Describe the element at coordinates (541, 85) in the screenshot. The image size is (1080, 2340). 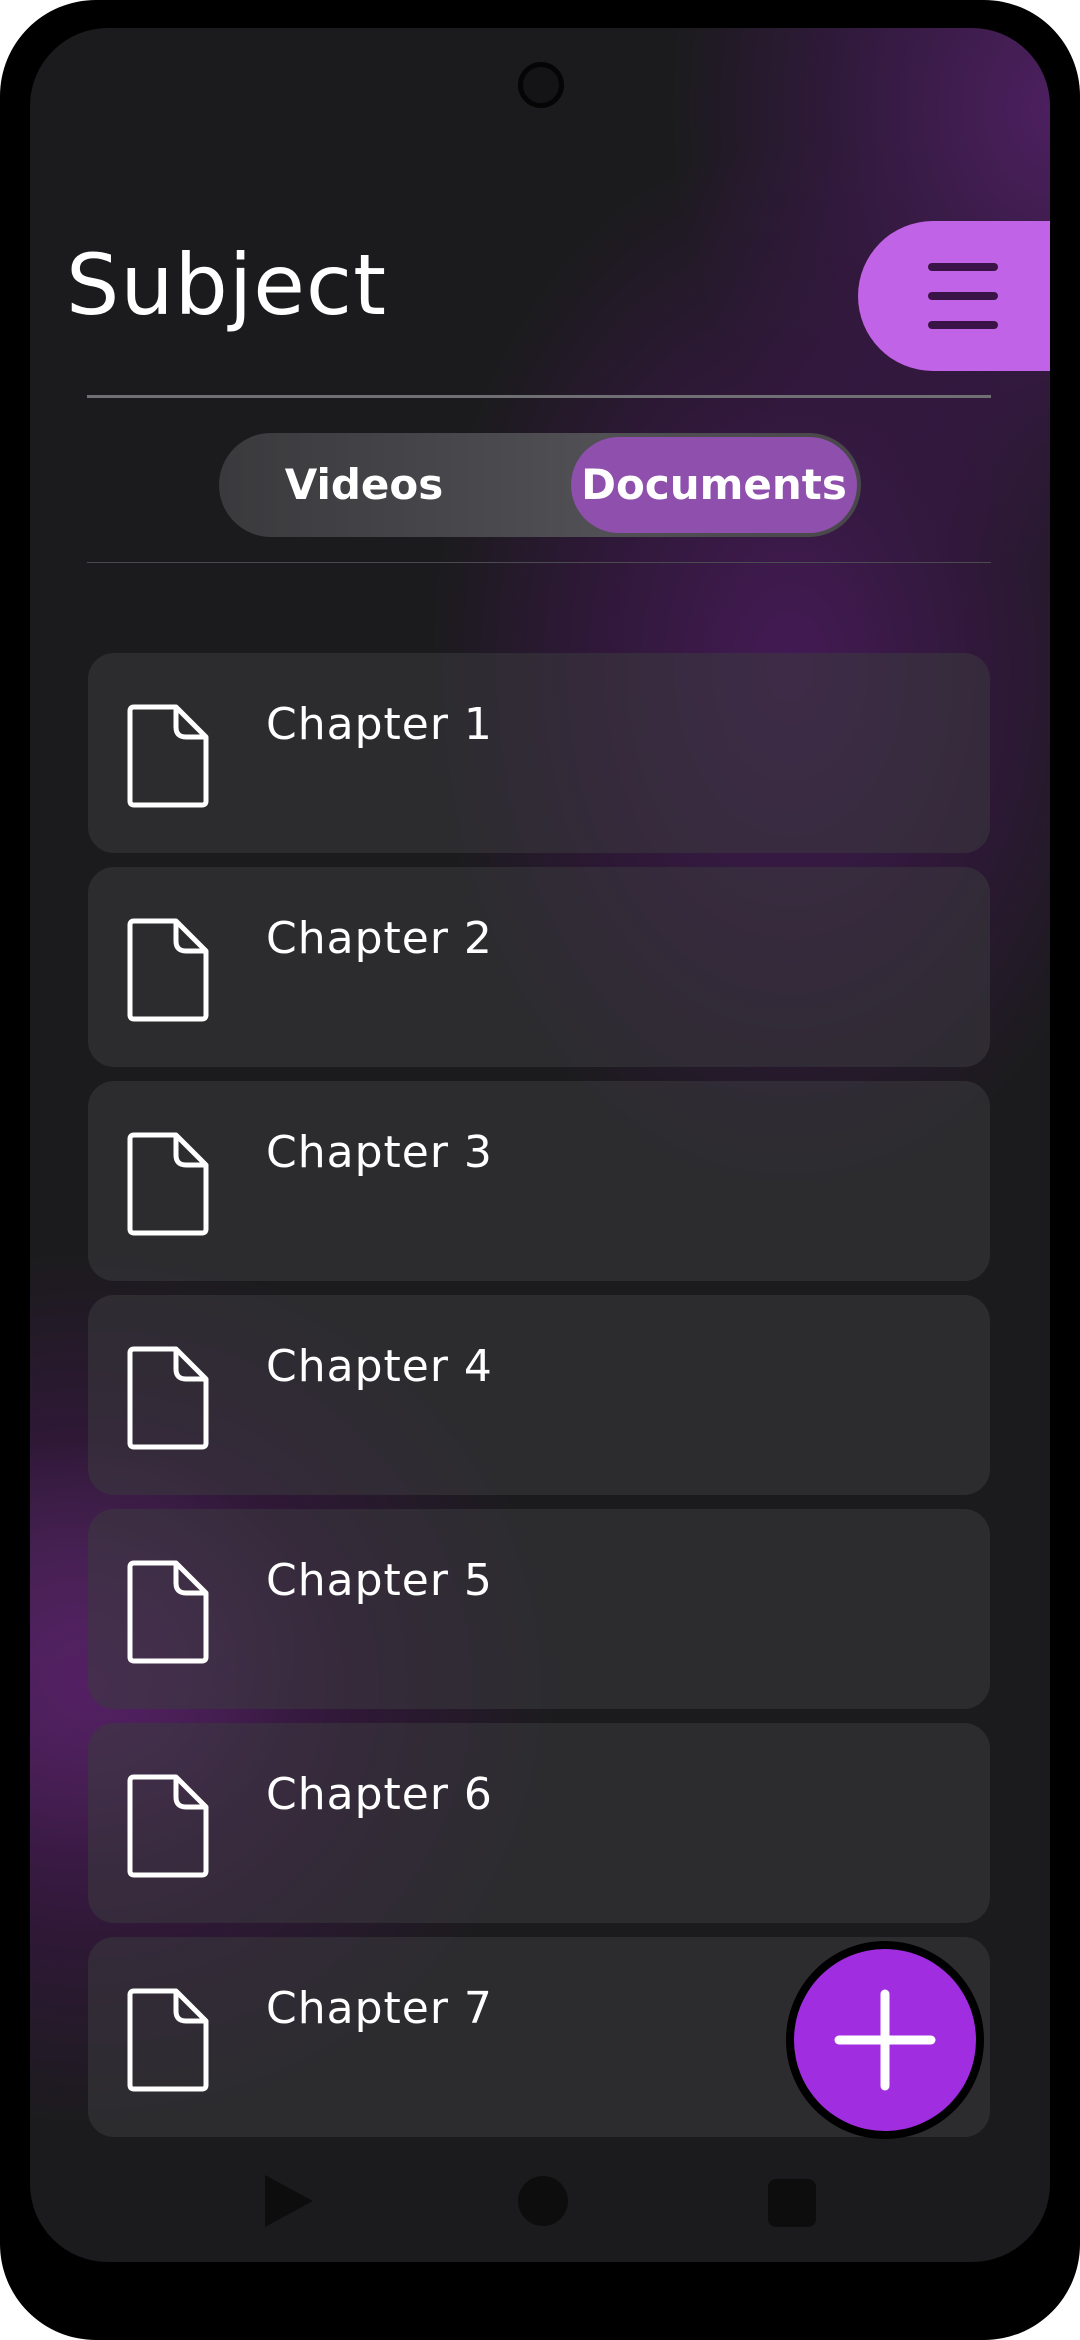
I see `front-camera` at that location.